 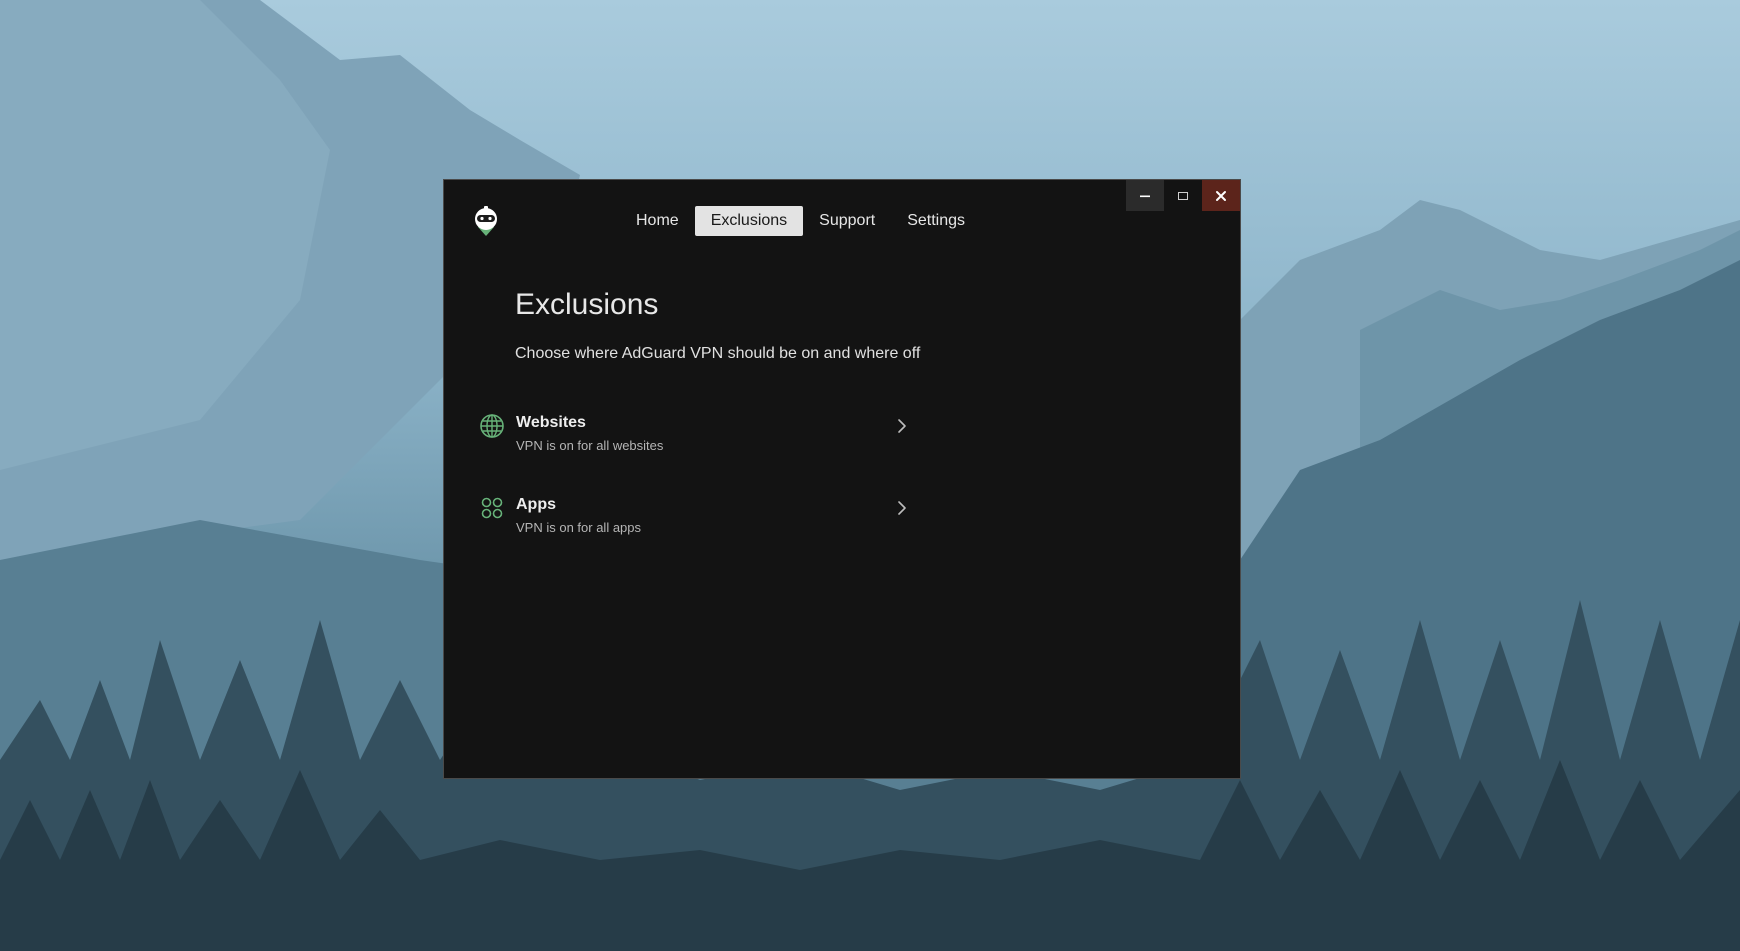 I want to click on maximize-icon, so click(x=1183, y=195).